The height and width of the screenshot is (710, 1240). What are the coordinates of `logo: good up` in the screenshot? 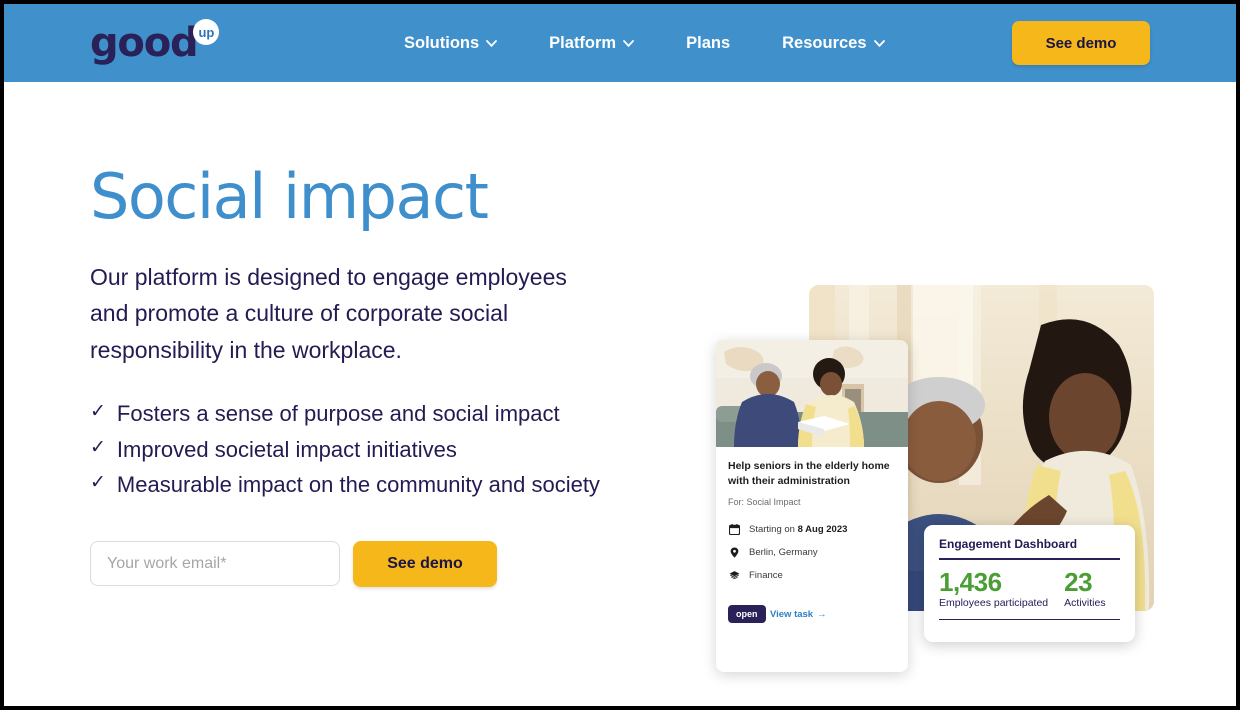 It's located at (155, 42).